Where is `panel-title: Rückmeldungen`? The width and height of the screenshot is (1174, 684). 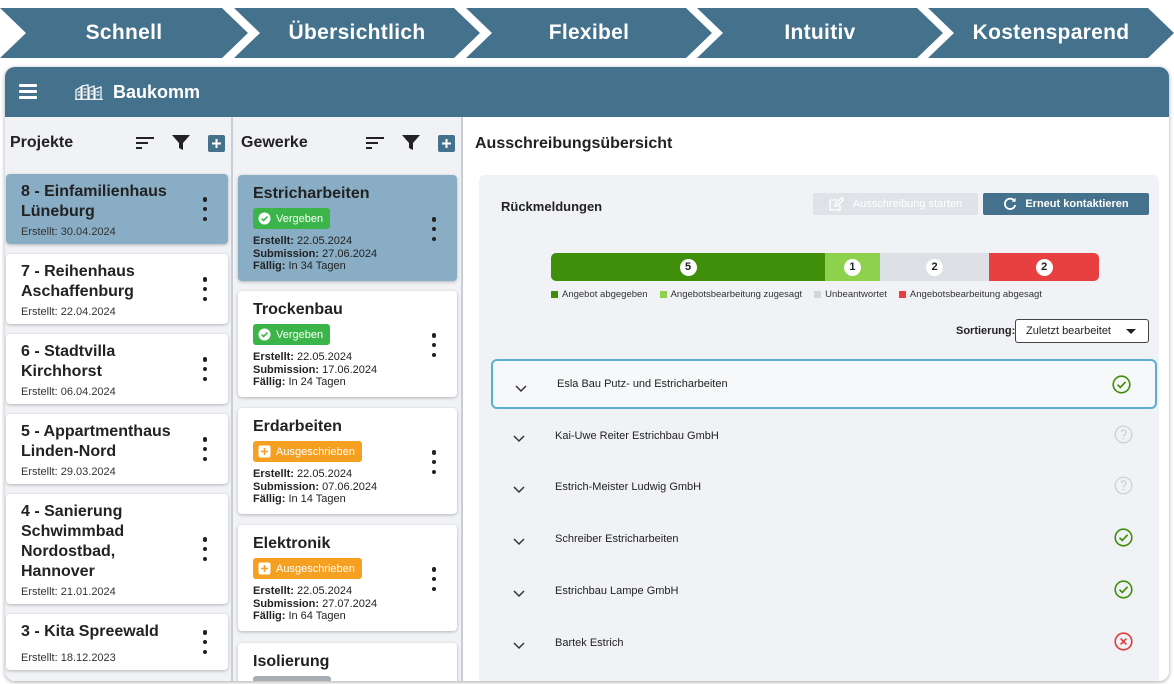
panel-title: Rückmeldungen is located at coordinates (552, 206).